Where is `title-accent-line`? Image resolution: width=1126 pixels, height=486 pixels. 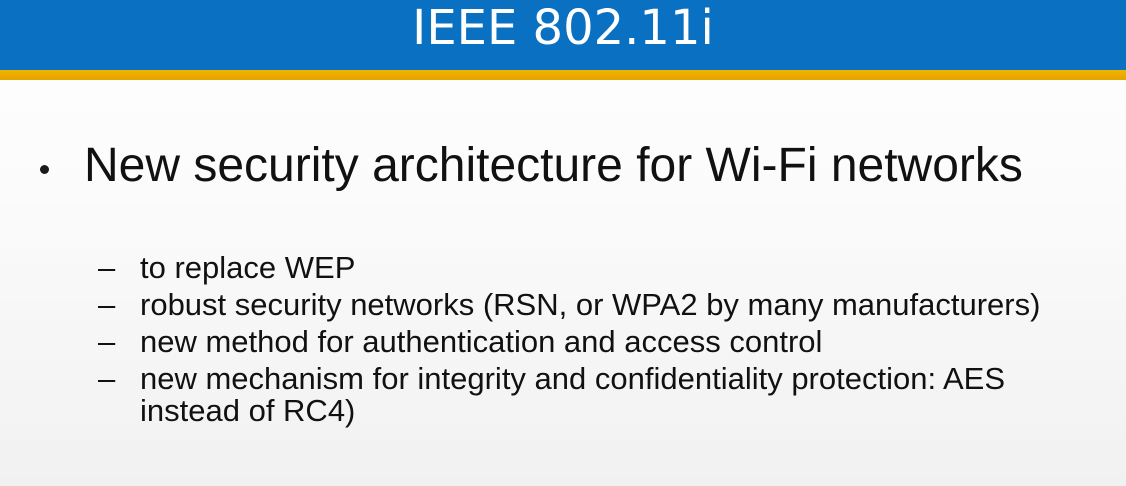
title-accent-line is located at coordinates (563, 75).